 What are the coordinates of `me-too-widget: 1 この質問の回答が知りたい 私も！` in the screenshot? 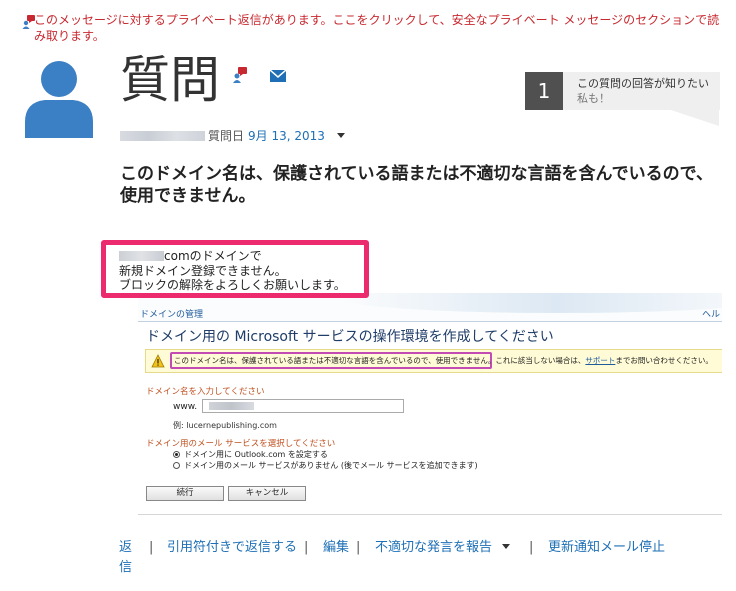 It's located at (622, 99).